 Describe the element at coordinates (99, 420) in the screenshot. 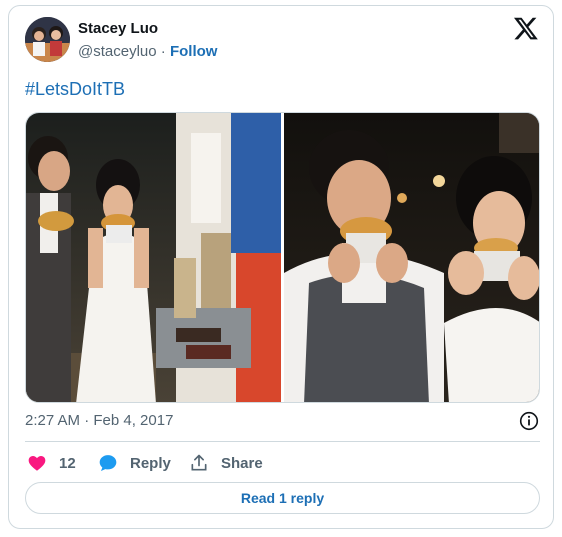

I see `tweet-timestamp: 2:27 AM · Feb 4, 2017` at that location.